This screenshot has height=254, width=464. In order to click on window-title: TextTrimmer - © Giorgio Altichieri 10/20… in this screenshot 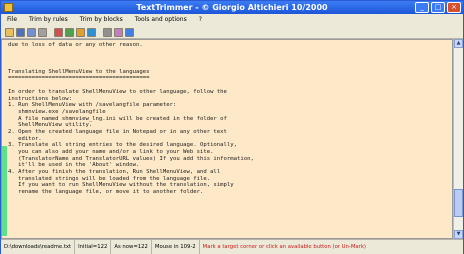, I will do `click(232, 7)`.